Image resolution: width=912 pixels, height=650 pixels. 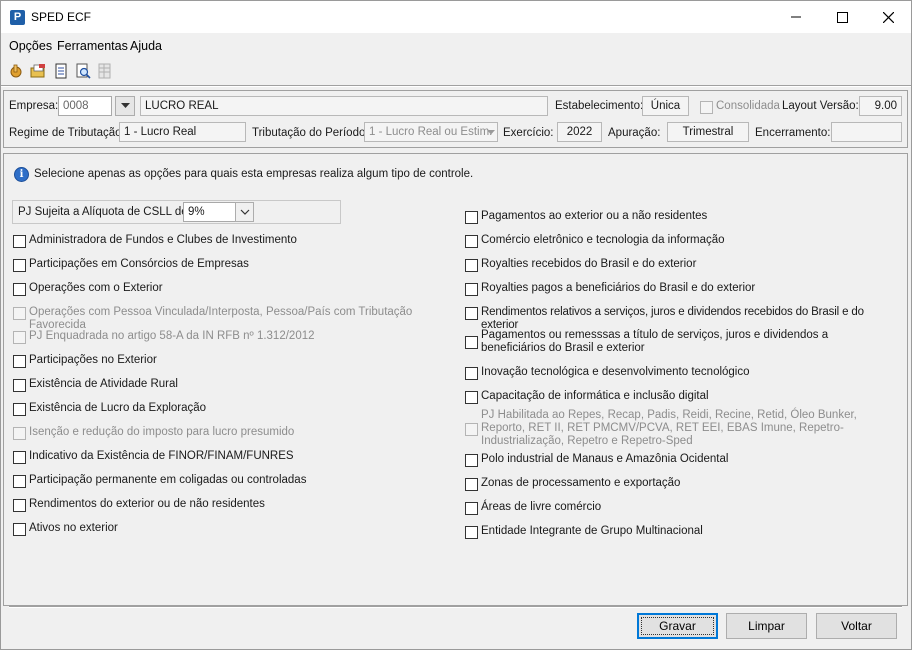 What do you see at coordinates (456, 46) in the screenshot?
I see `menu-bar: Opções Ferramentas Ajuda` at bounding box center [456, 46].